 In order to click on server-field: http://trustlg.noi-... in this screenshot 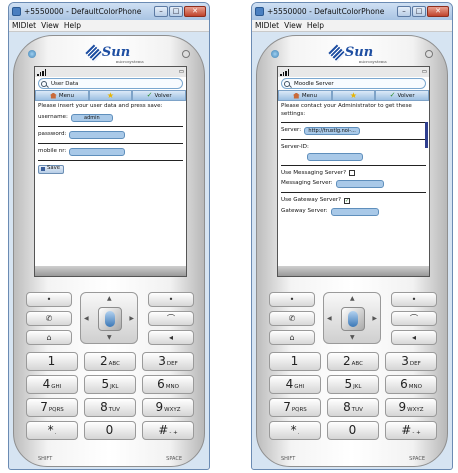, I will do `click(332, 131)`.